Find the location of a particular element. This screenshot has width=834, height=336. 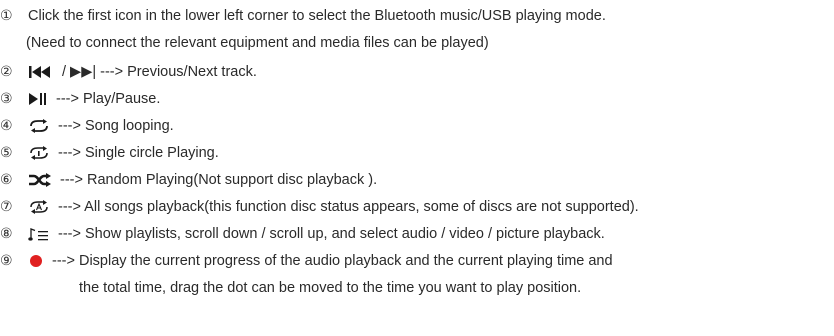

song-loop-icon is located at coordinates (39, 126).